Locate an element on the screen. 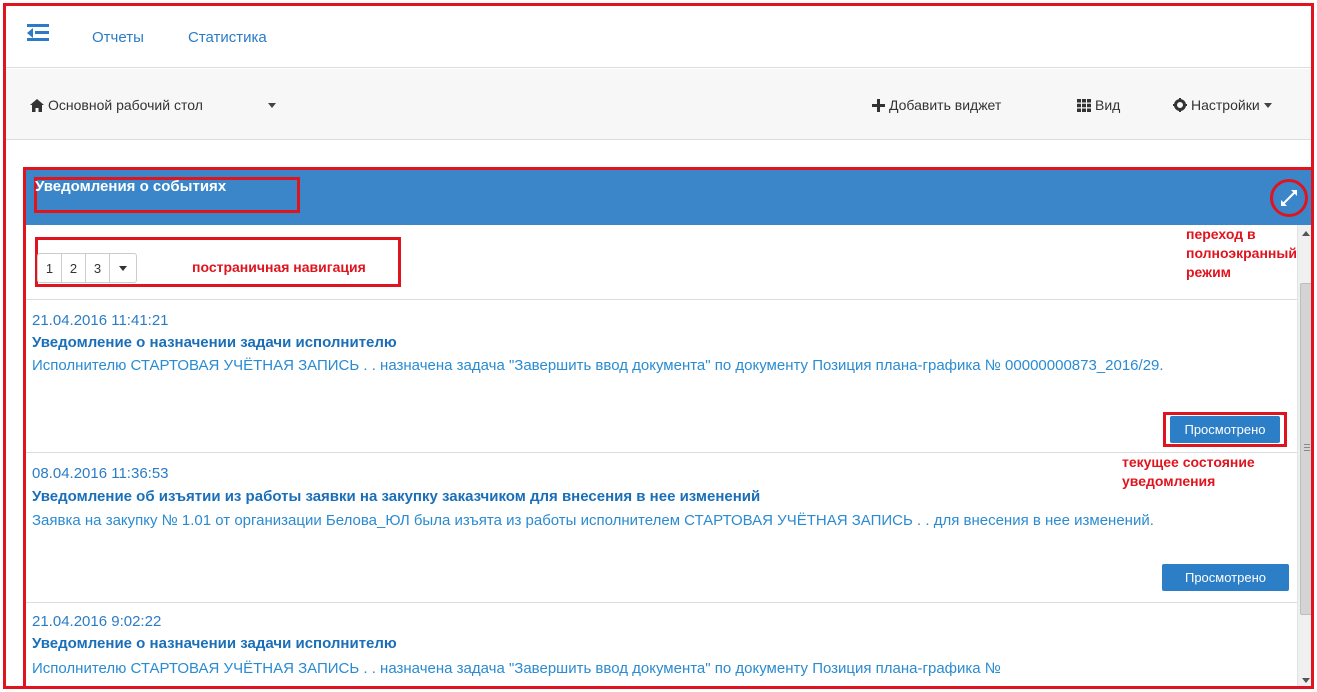 The height and width of the screenshot is (692, 1317). page-3-button: 3 is located at coordinates (98, 268).